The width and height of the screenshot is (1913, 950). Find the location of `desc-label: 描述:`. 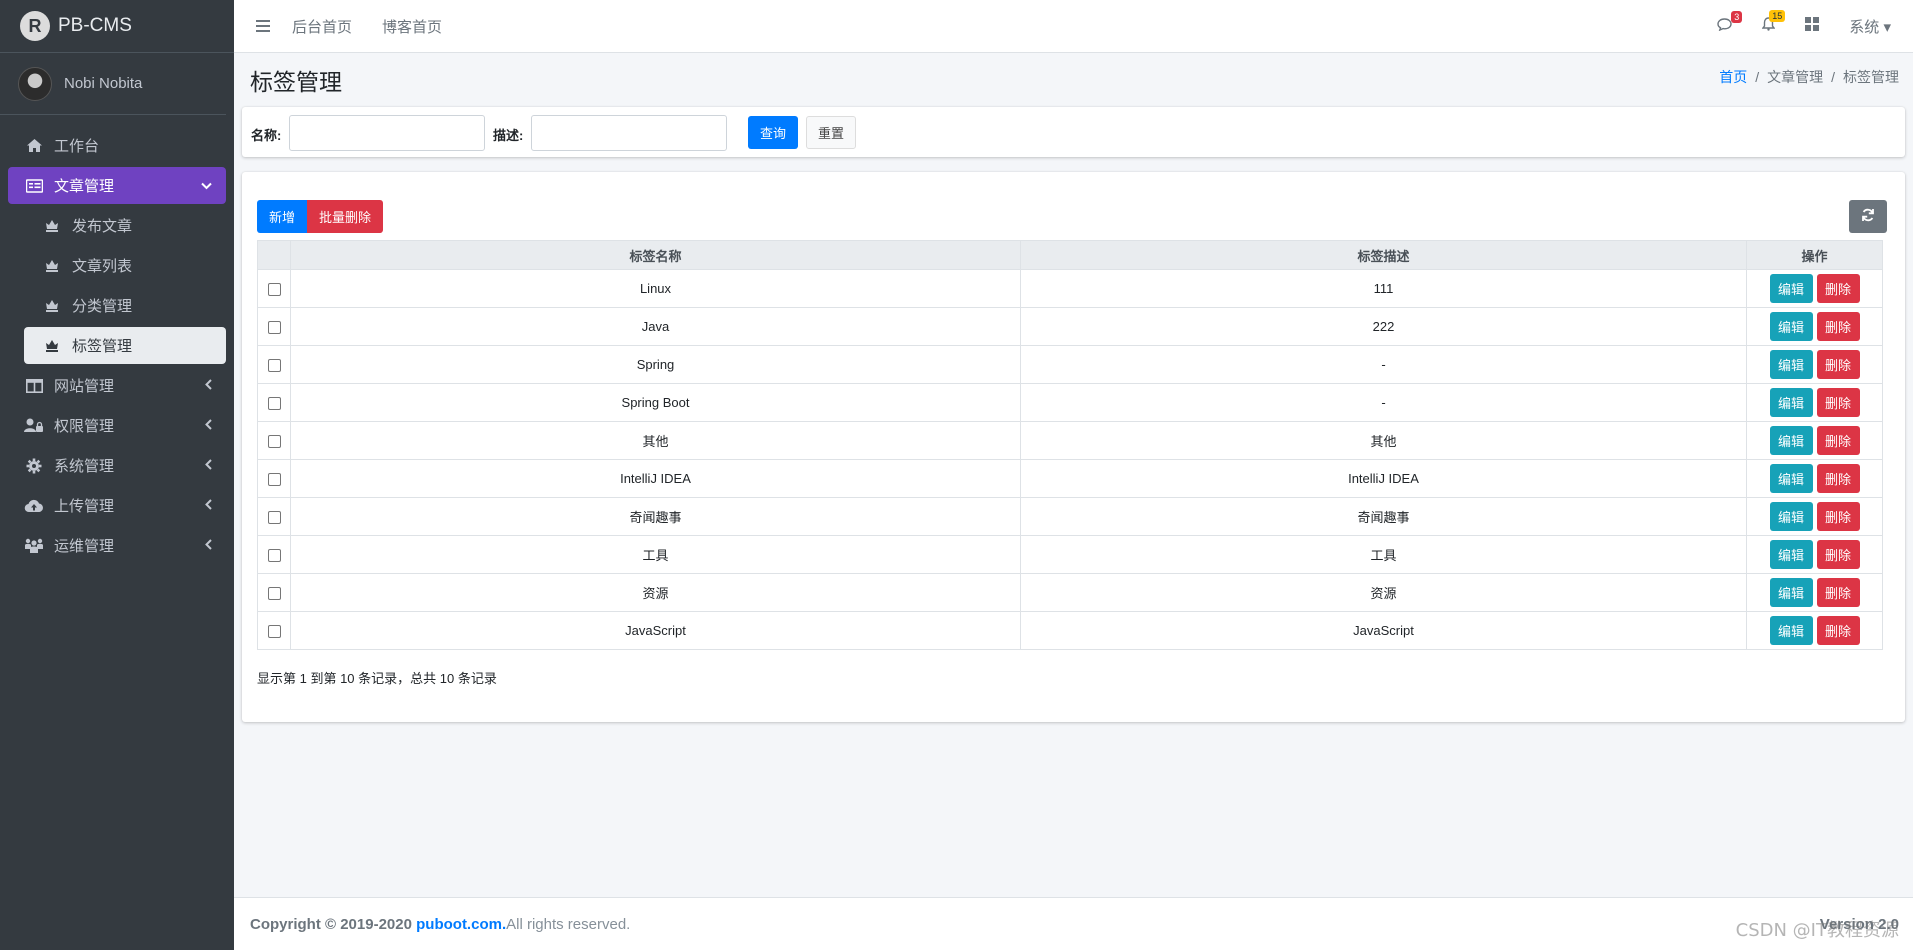

desc-label: 描述: is located at coordinates (508, 135).